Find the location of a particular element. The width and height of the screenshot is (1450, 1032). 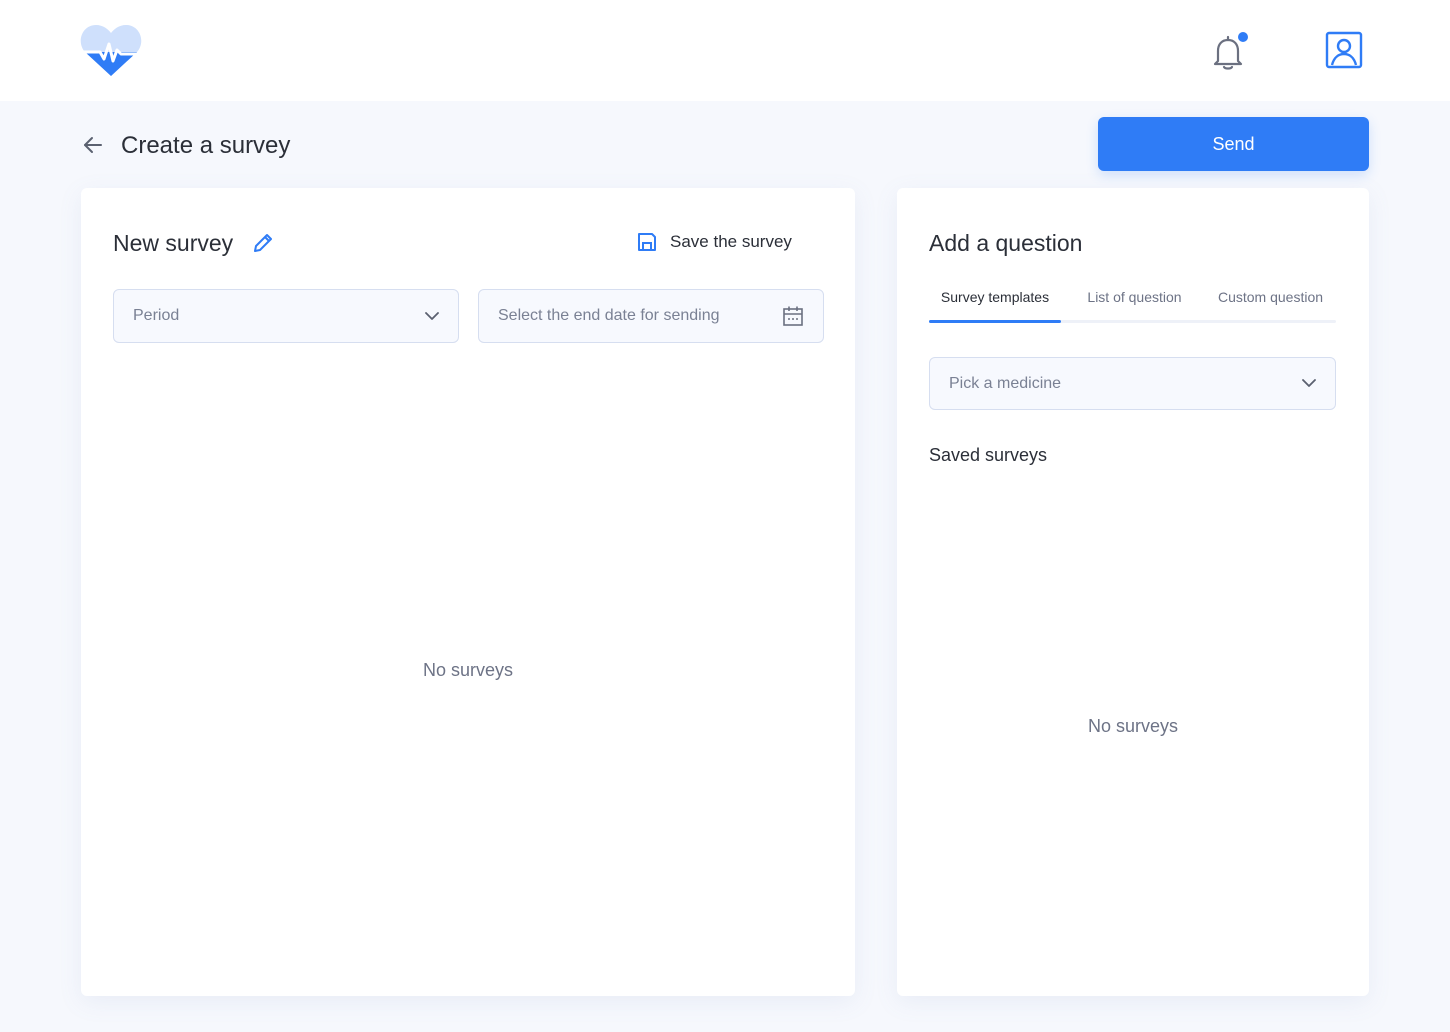

end-date-field: Select the end date for sending is located at coordinates (651, 316).